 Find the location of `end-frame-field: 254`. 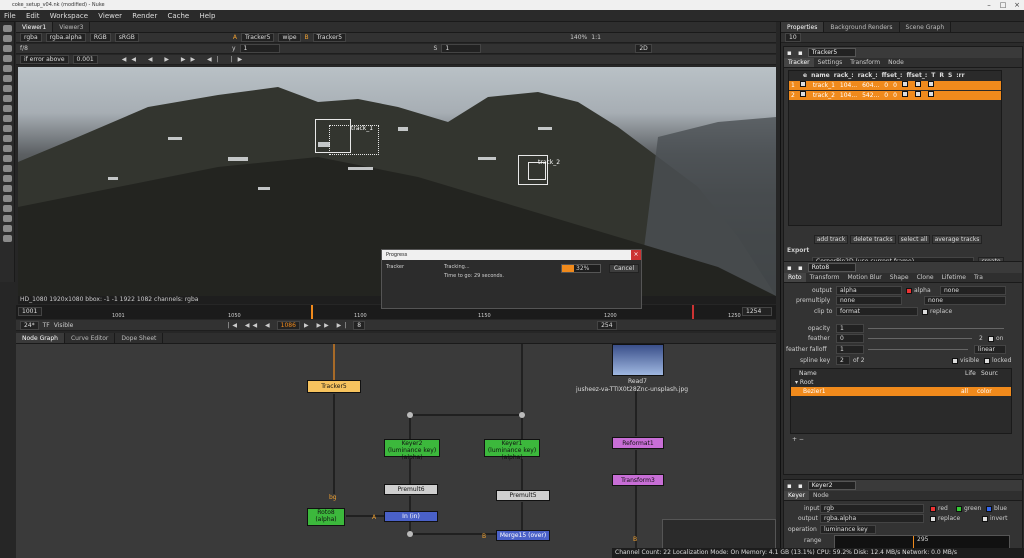

end-frame-field: 254 is located at coordinates (607, 325).